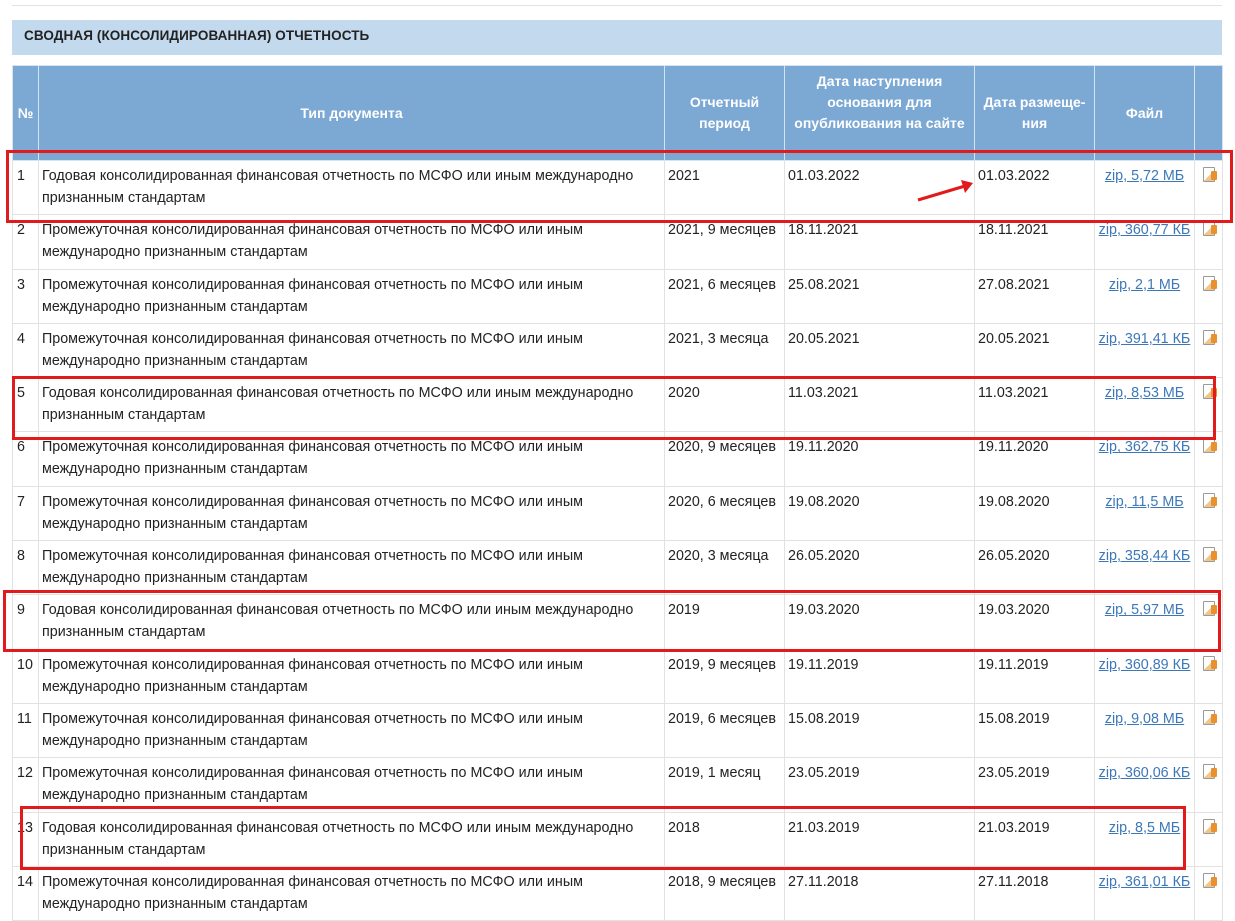 This screenshot has width=1235, height=921. Describe the element at coordinates (1145, 230) in the screenshot. I see `file-download-link: zip, 360,77 КБ` at that location.